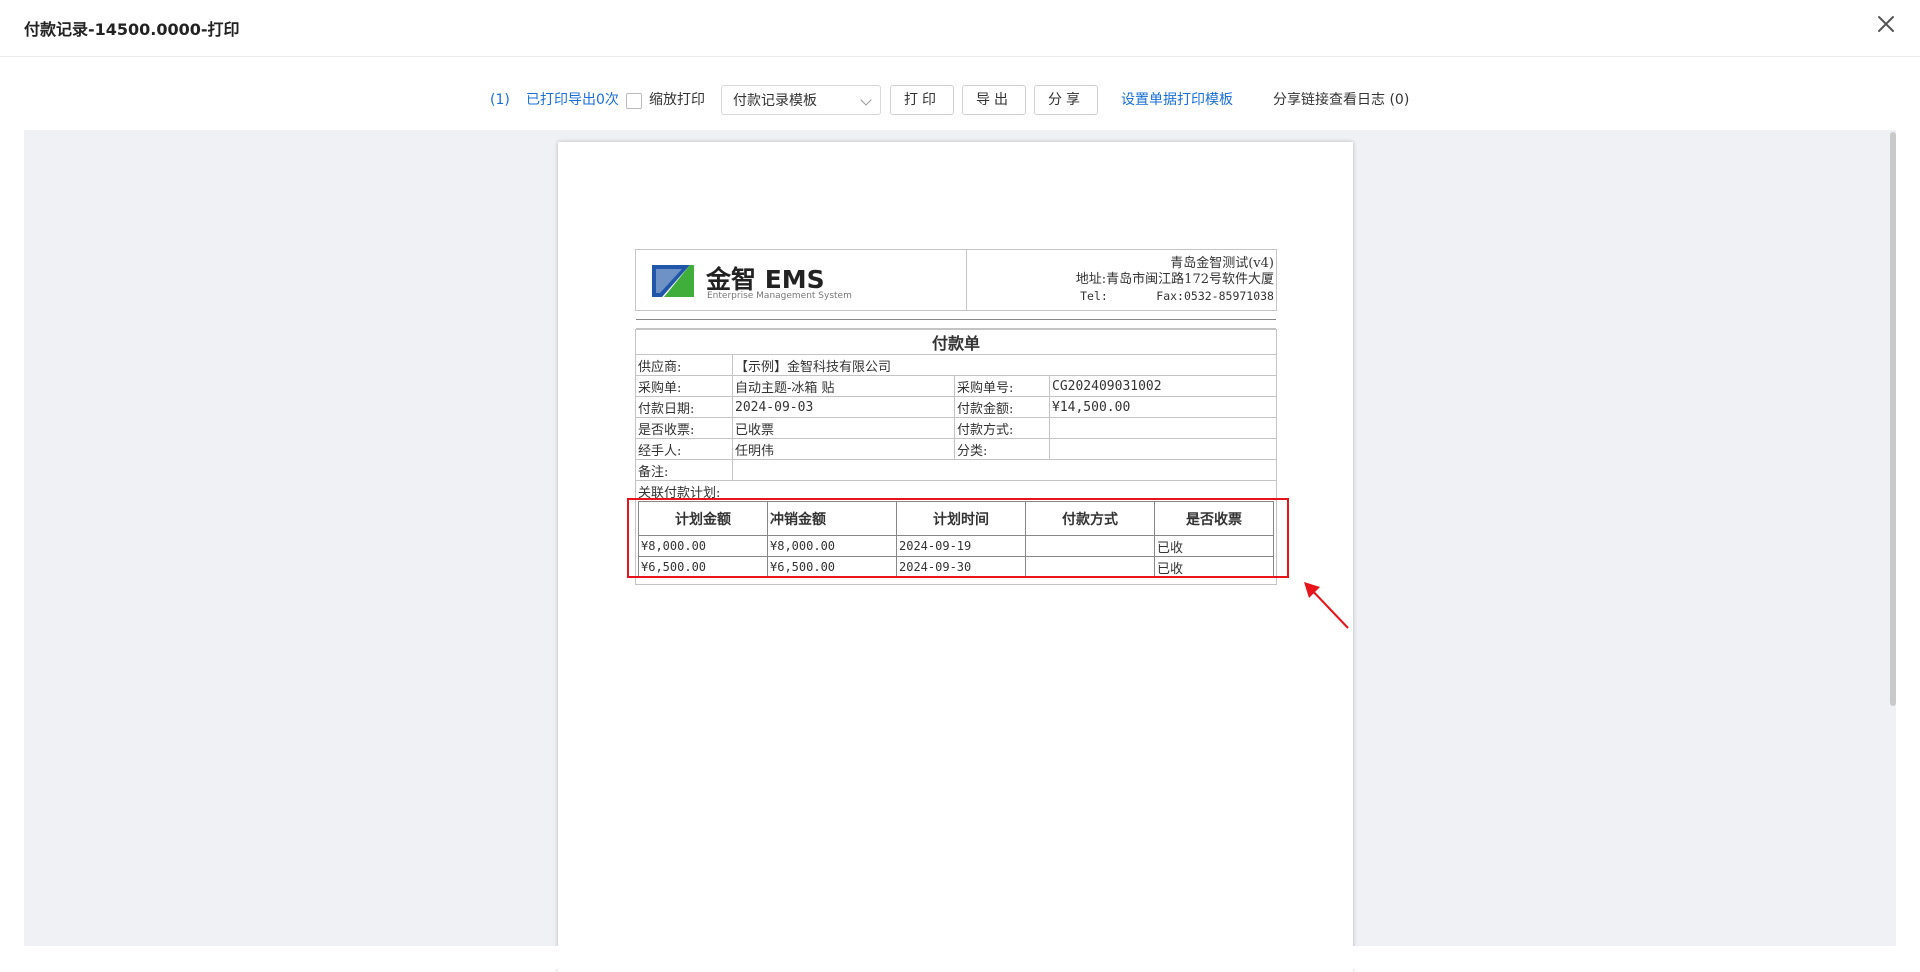  I want to click on template-select: 付款记录模板, so click(801, 100).